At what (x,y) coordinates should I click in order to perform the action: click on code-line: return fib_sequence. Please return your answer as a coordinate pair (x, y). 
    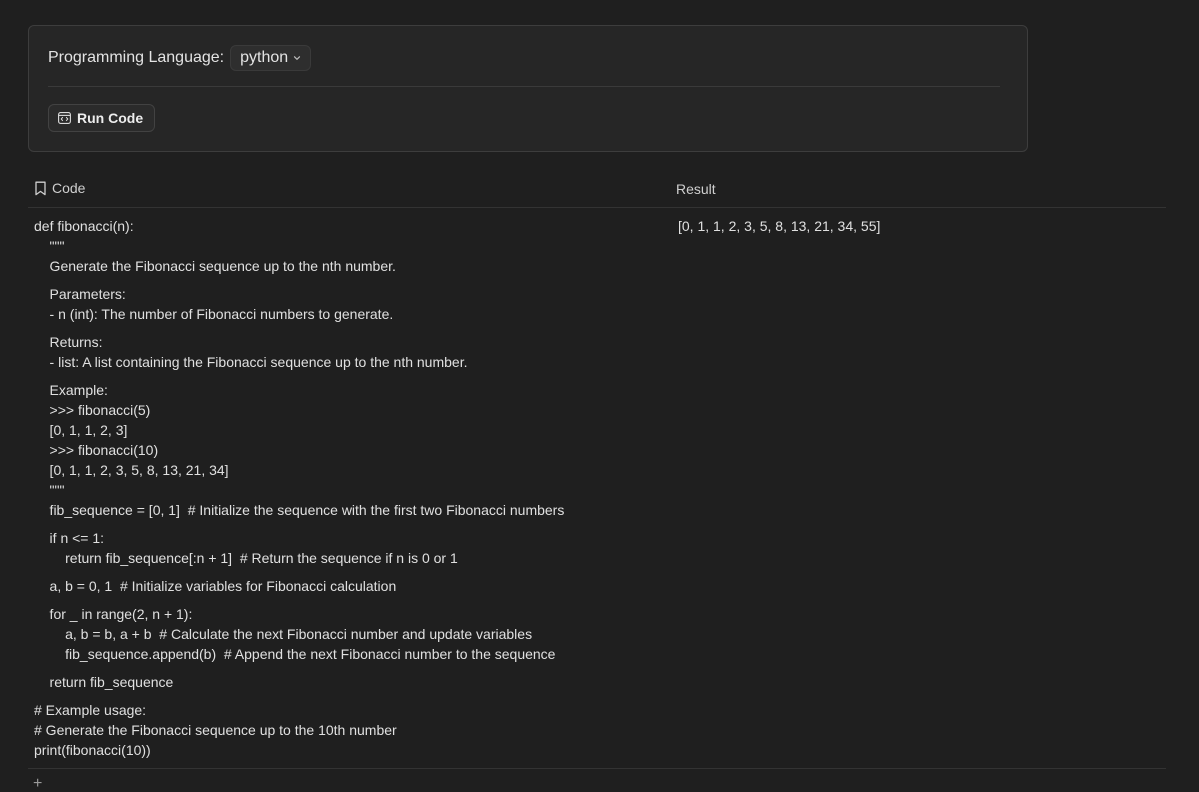
    Looking at the image, I should click on (104, 682).